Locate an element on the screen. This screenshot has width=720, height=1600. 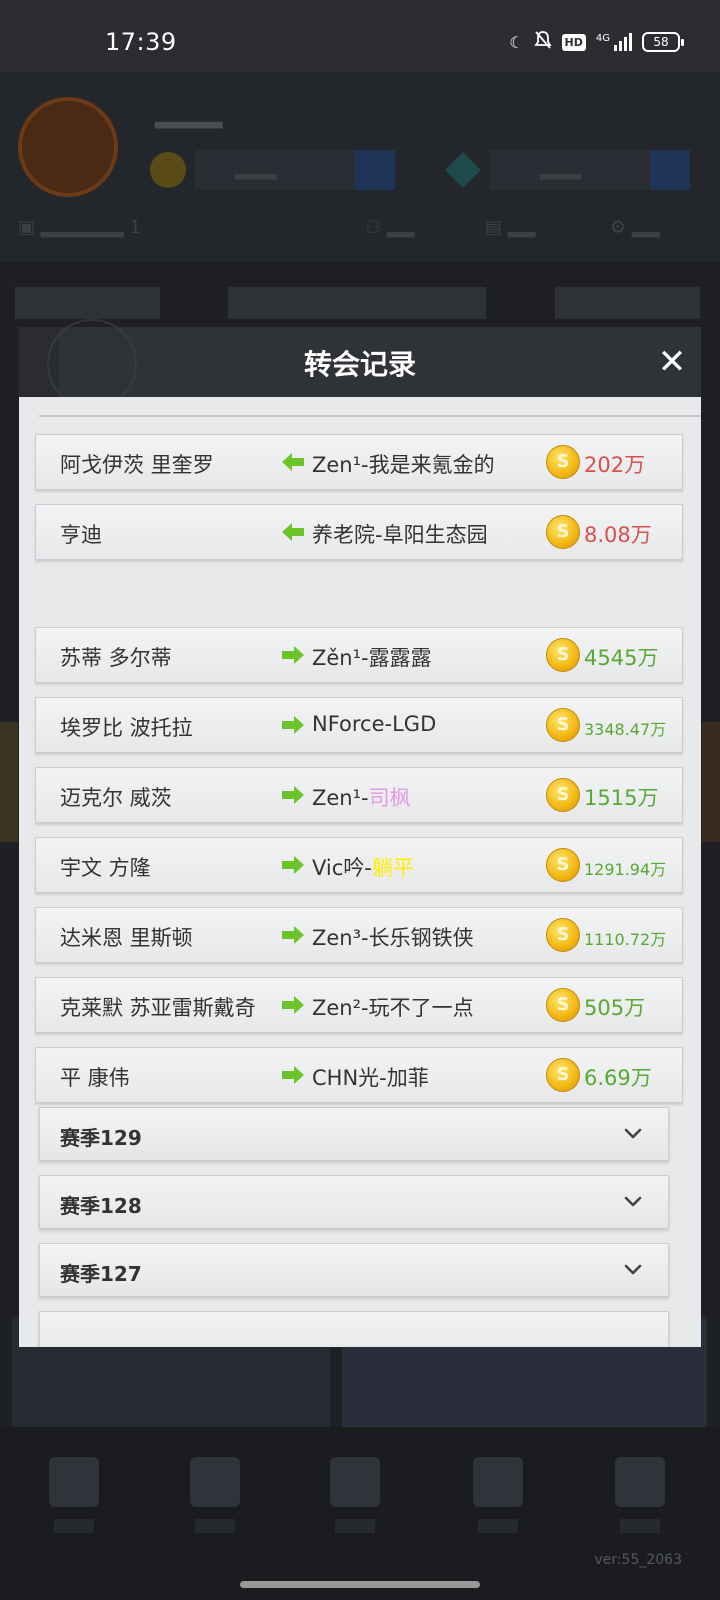
season-label: 赛季128 is located at coordinates (101, 1206).